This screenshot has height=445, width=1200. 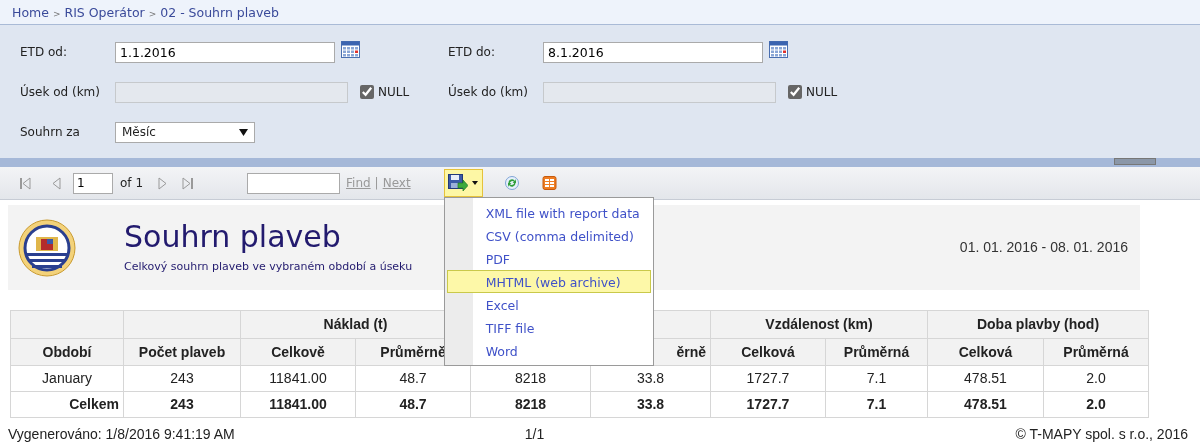 What do you see at coordinates (67, 378) in the screenshot?
I see `table-cell: January` at bounding box center [67, 378].